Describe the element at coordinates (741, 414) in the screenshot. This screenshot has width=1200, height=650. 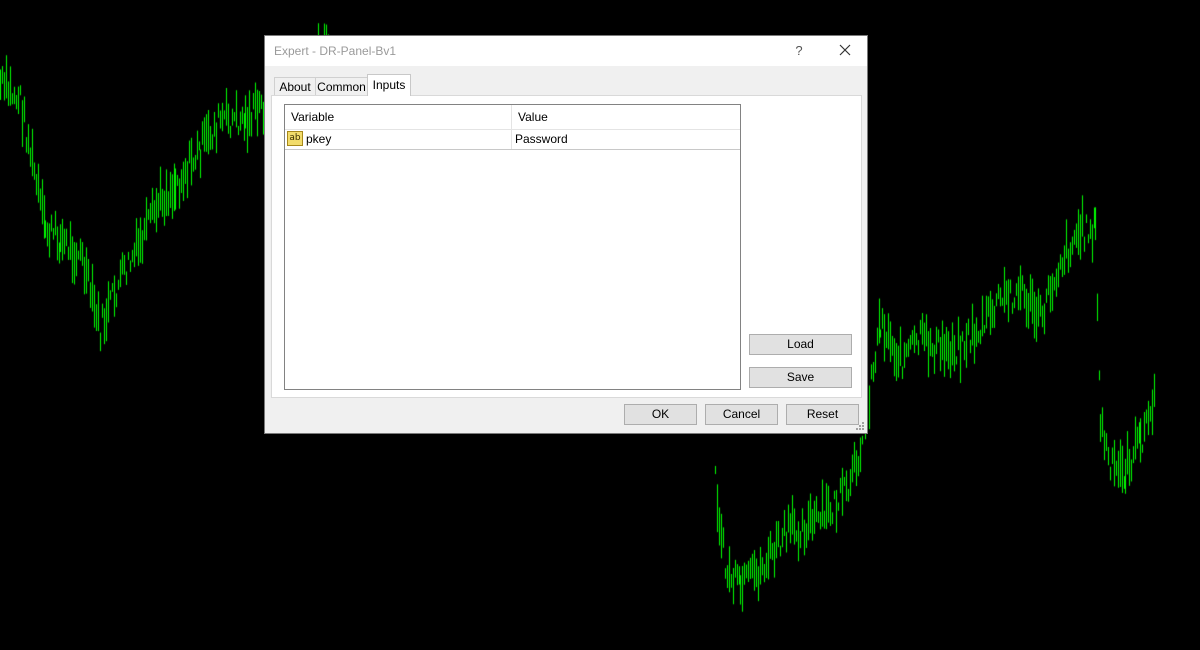
I see `cancel-button: Cancel` at that location.